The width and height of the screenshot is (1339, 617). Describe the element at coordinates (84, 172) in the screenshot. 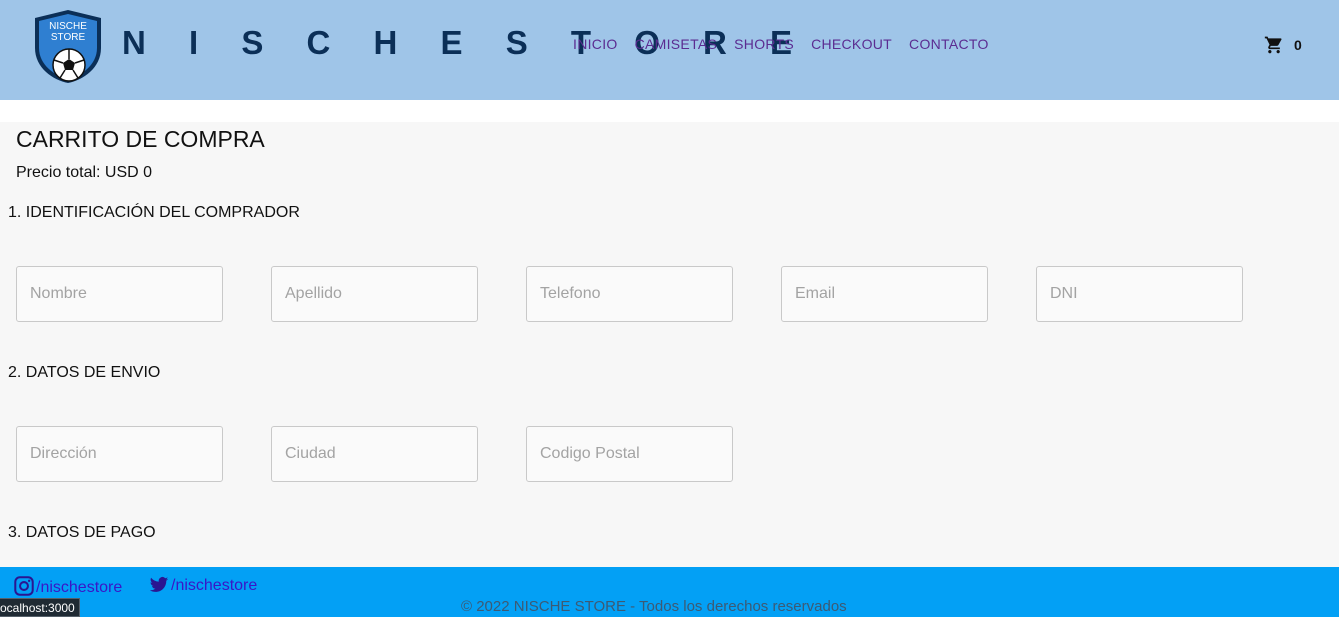

I see `total-price: Precio total: USD 0` at that location.